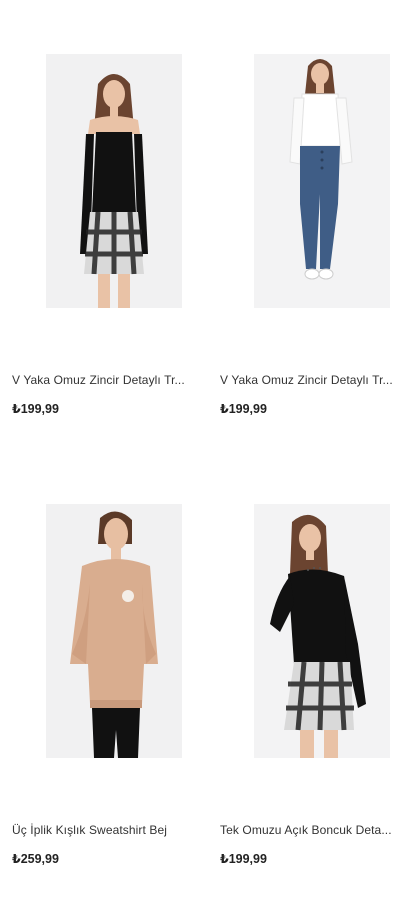  Describe the element at coordinates (107, 830) in the screenshot. I see `product-title: Üç İplik Kışlık Sweatshirt Bej` at that location.